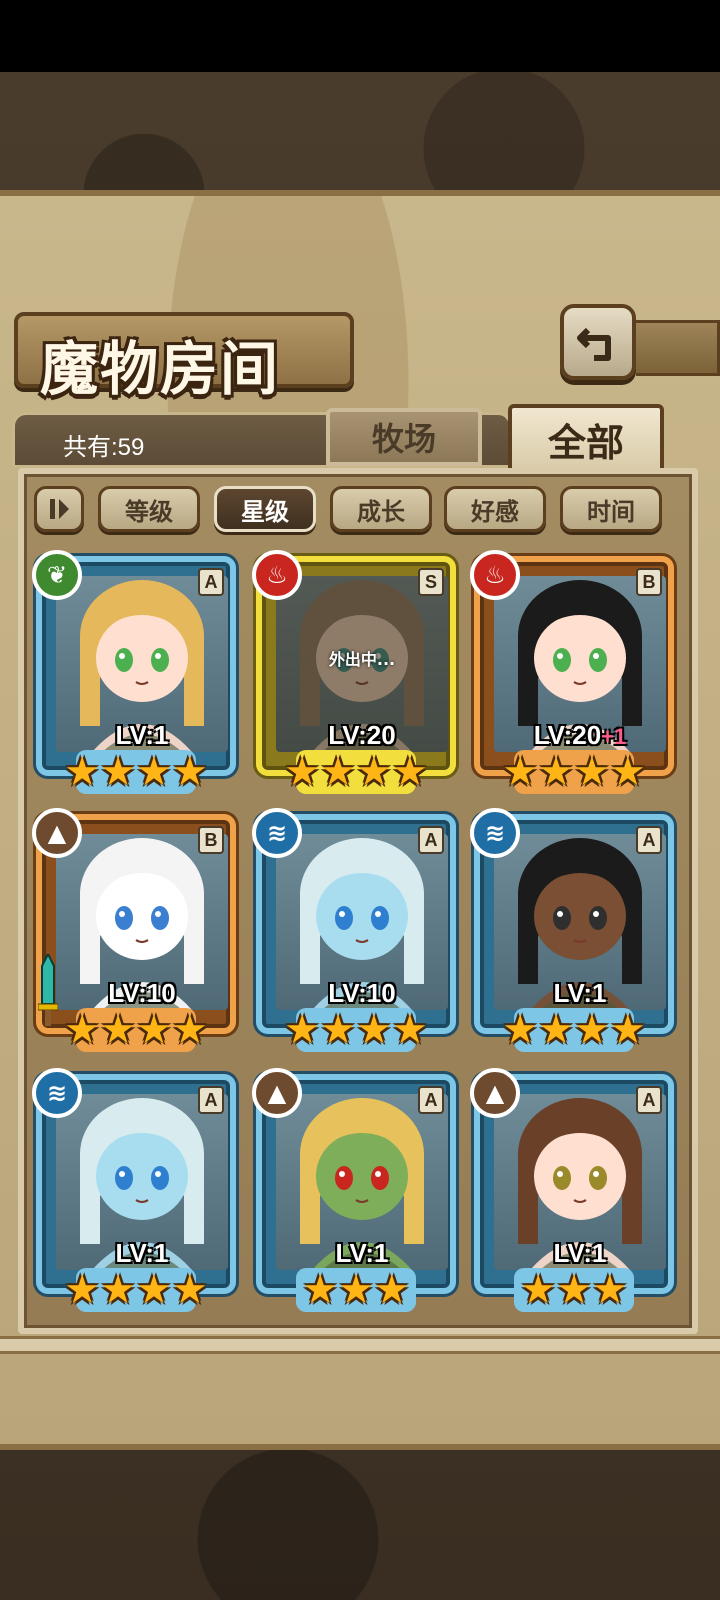 The height and width of the screenshot is (1600, 720). Describe the element at coordinates (495, 509) in the screenshot. I see `sort-affection-button: 好感` at that location.